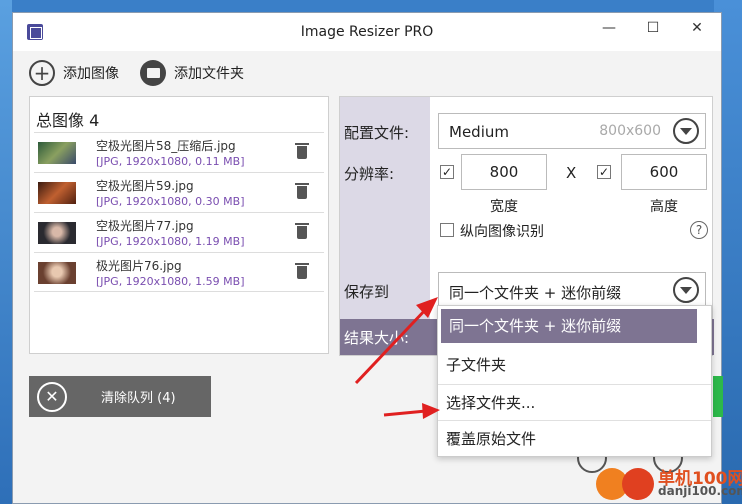 The height and width of the screenshot is (504, 742). Describe the element at coordinates (700, 491) in the screenshot. I see `watermark-url: danji100.com` at that location.